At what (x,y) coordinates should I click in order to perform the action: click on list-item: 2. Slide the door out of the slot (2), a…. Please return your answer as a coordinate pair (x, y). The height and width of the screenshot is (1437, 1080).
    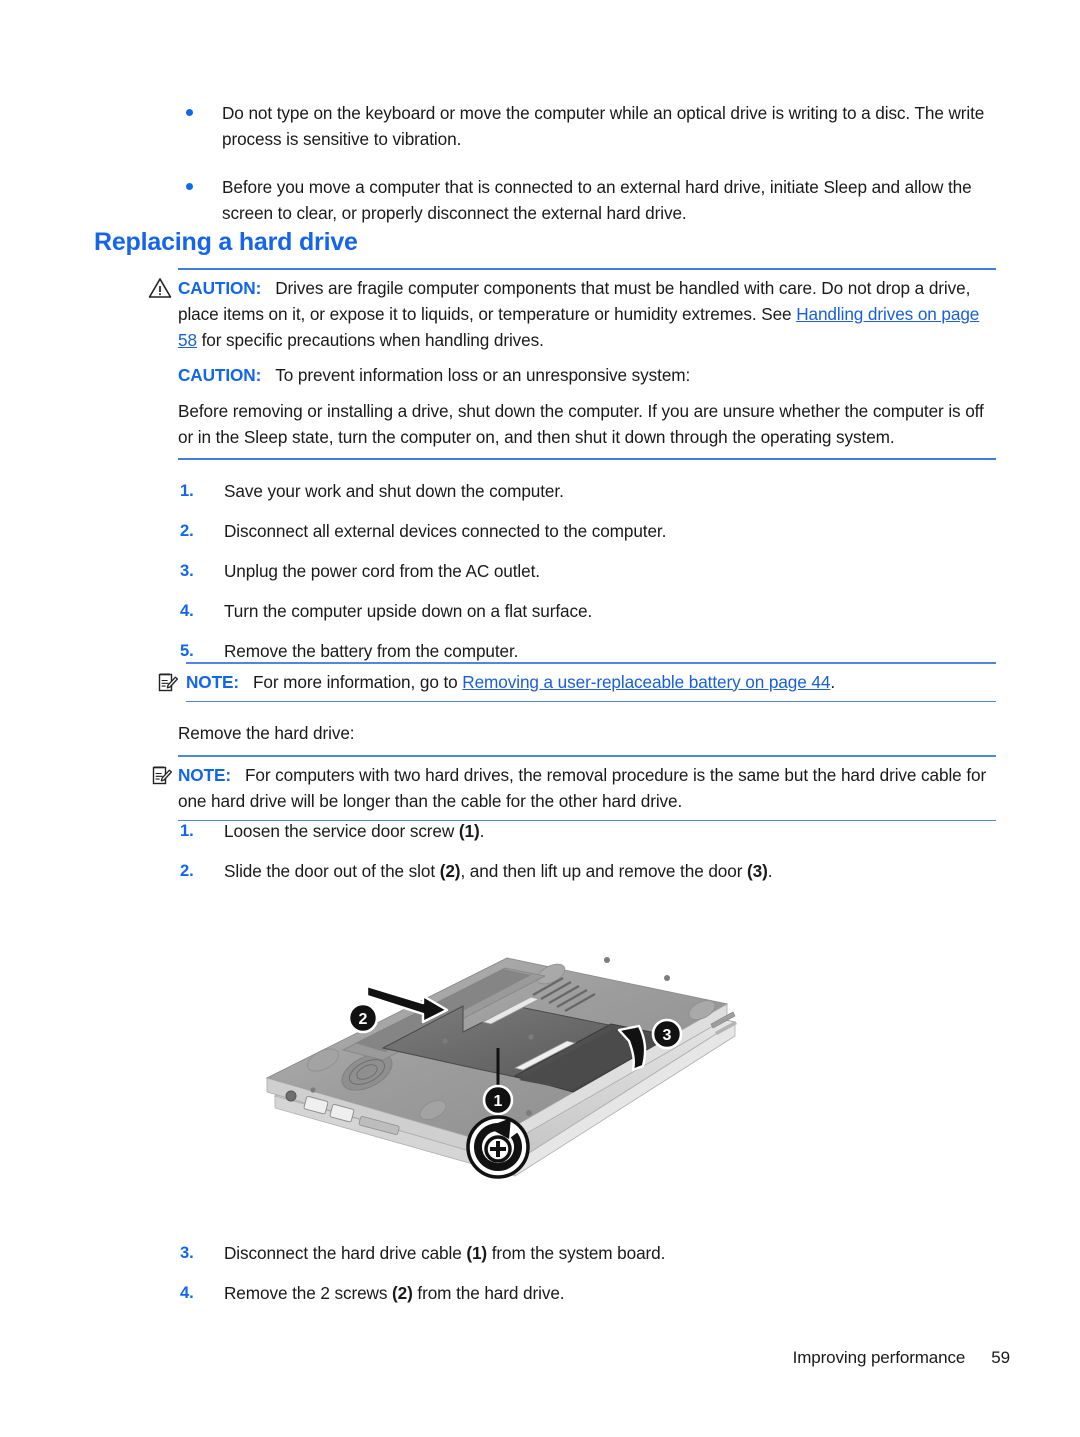
    Looking at the image, I should click on (595, 871).